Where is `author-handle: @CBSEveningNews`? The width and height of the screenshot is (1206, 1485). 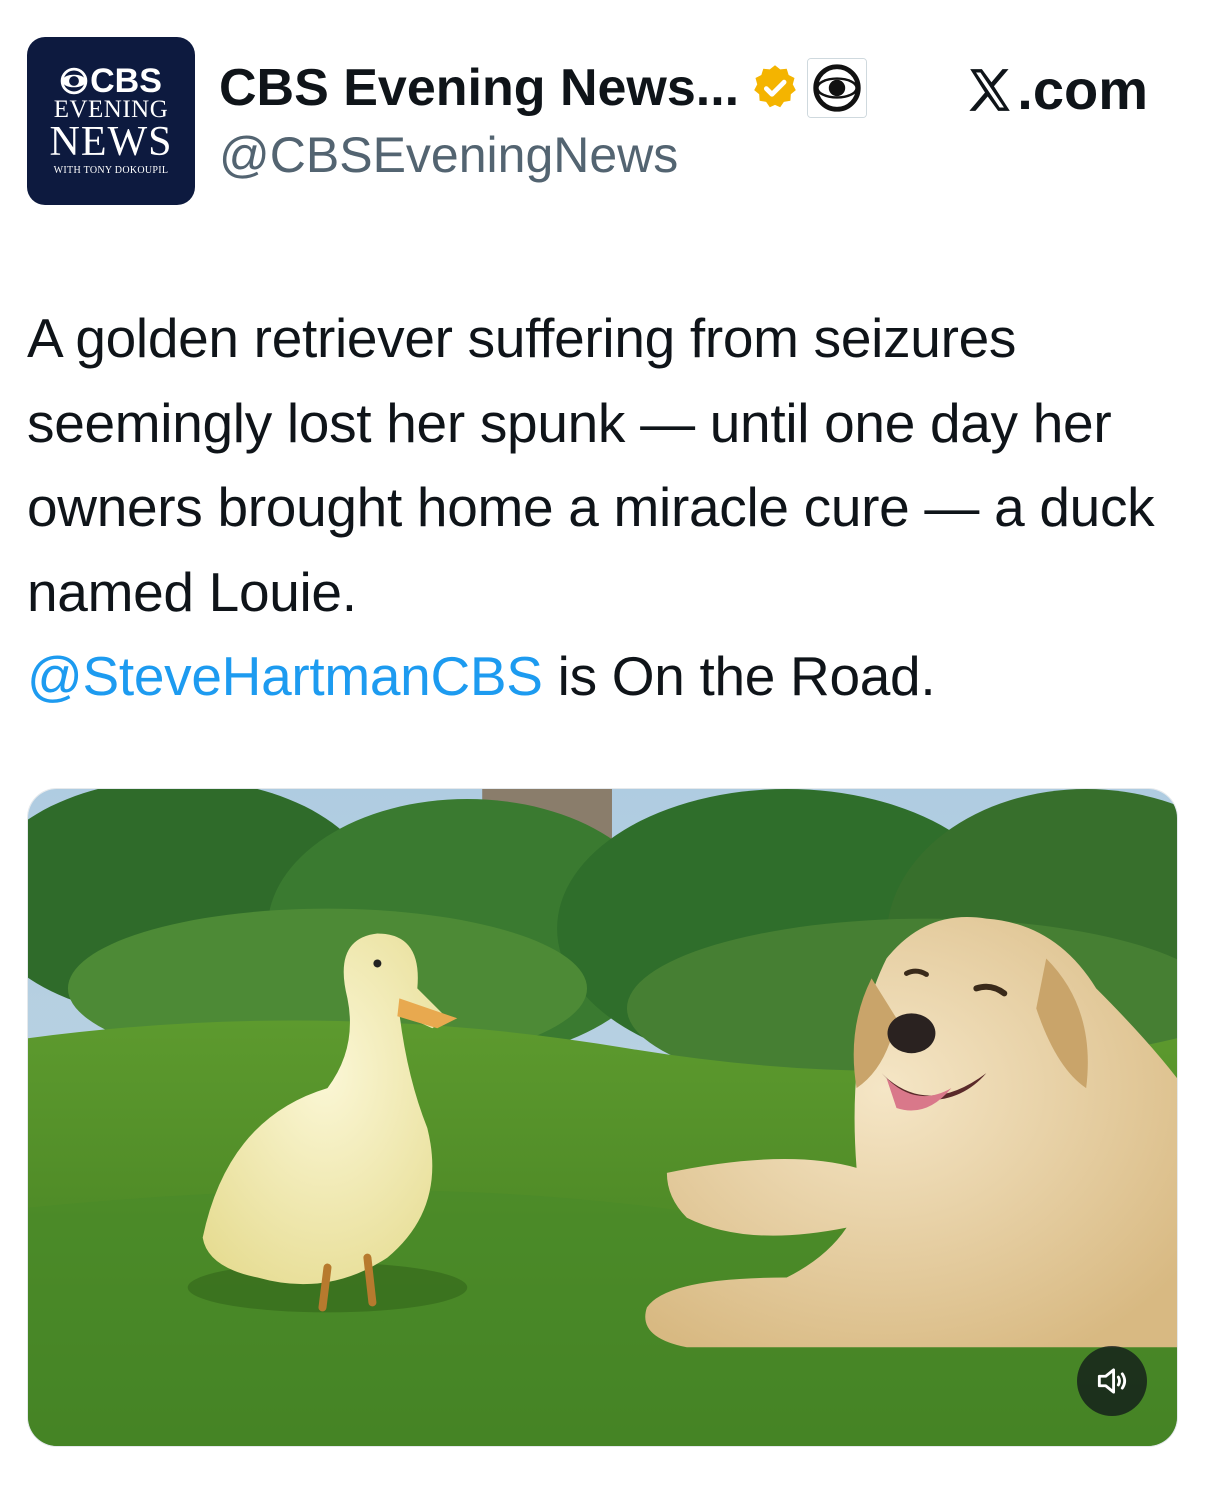
author-handle: @CBSEveningNews is located at coordinates (448, 155).